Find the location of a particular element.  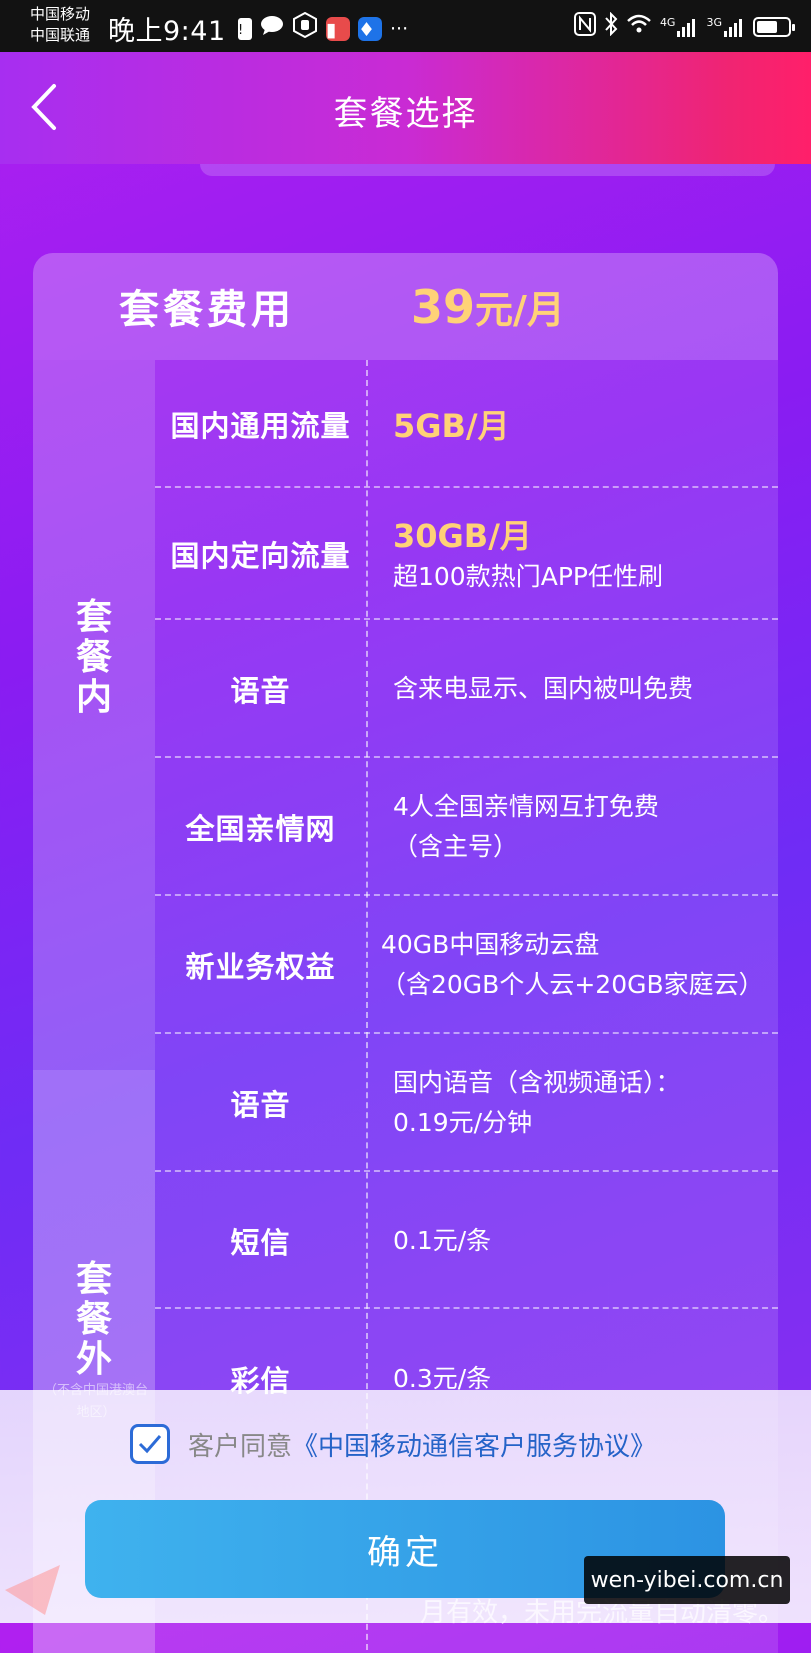

row-detail: 含来电显示、国内被叫免费 is located at coordinates (543, 688).